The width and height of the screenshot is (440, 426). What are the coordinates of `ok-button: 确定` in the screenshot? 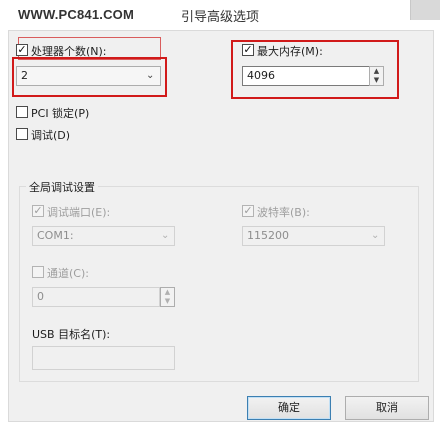 It's located at (289, 408).